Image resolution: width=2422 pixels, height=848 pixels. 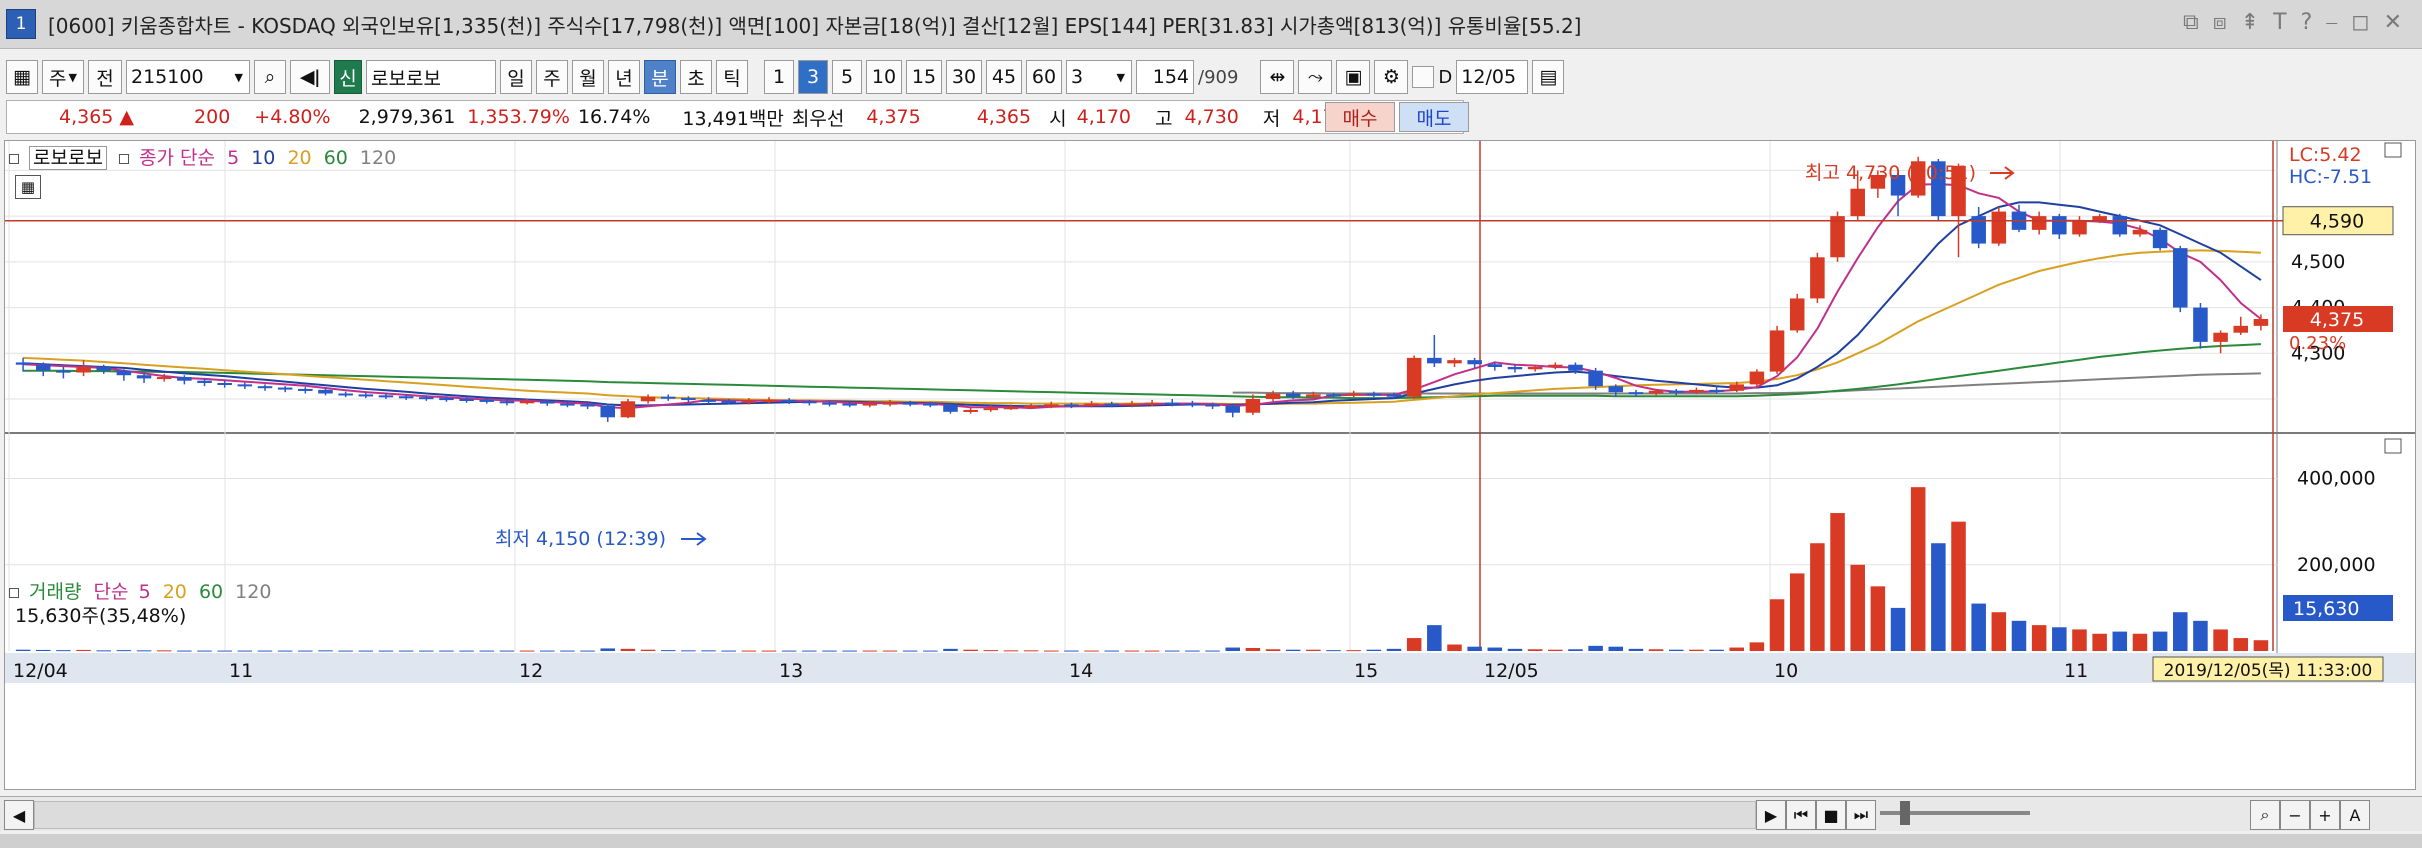 I want to click on buy-button: 매수, so click(x=1360, y=117).